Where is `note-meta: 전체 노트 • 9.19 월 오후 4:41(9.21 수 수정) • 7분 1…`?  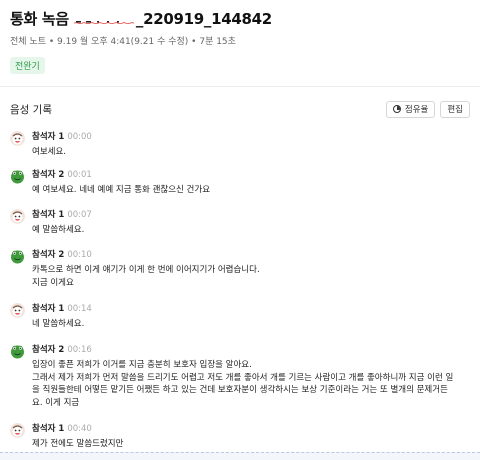
note-meta: 전체 노트 • 9.19 월 오후 4:41(9.21 수 수정) • 7분 1… is located at coordinates (123, 42).